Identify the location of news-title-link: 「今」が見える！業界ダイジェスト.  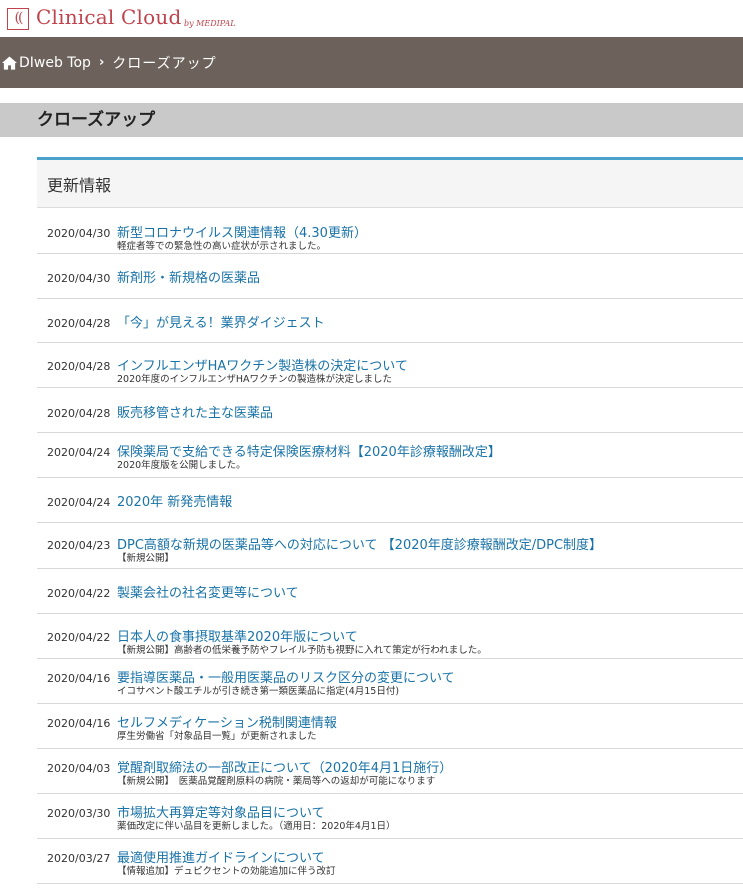
(221, 321).